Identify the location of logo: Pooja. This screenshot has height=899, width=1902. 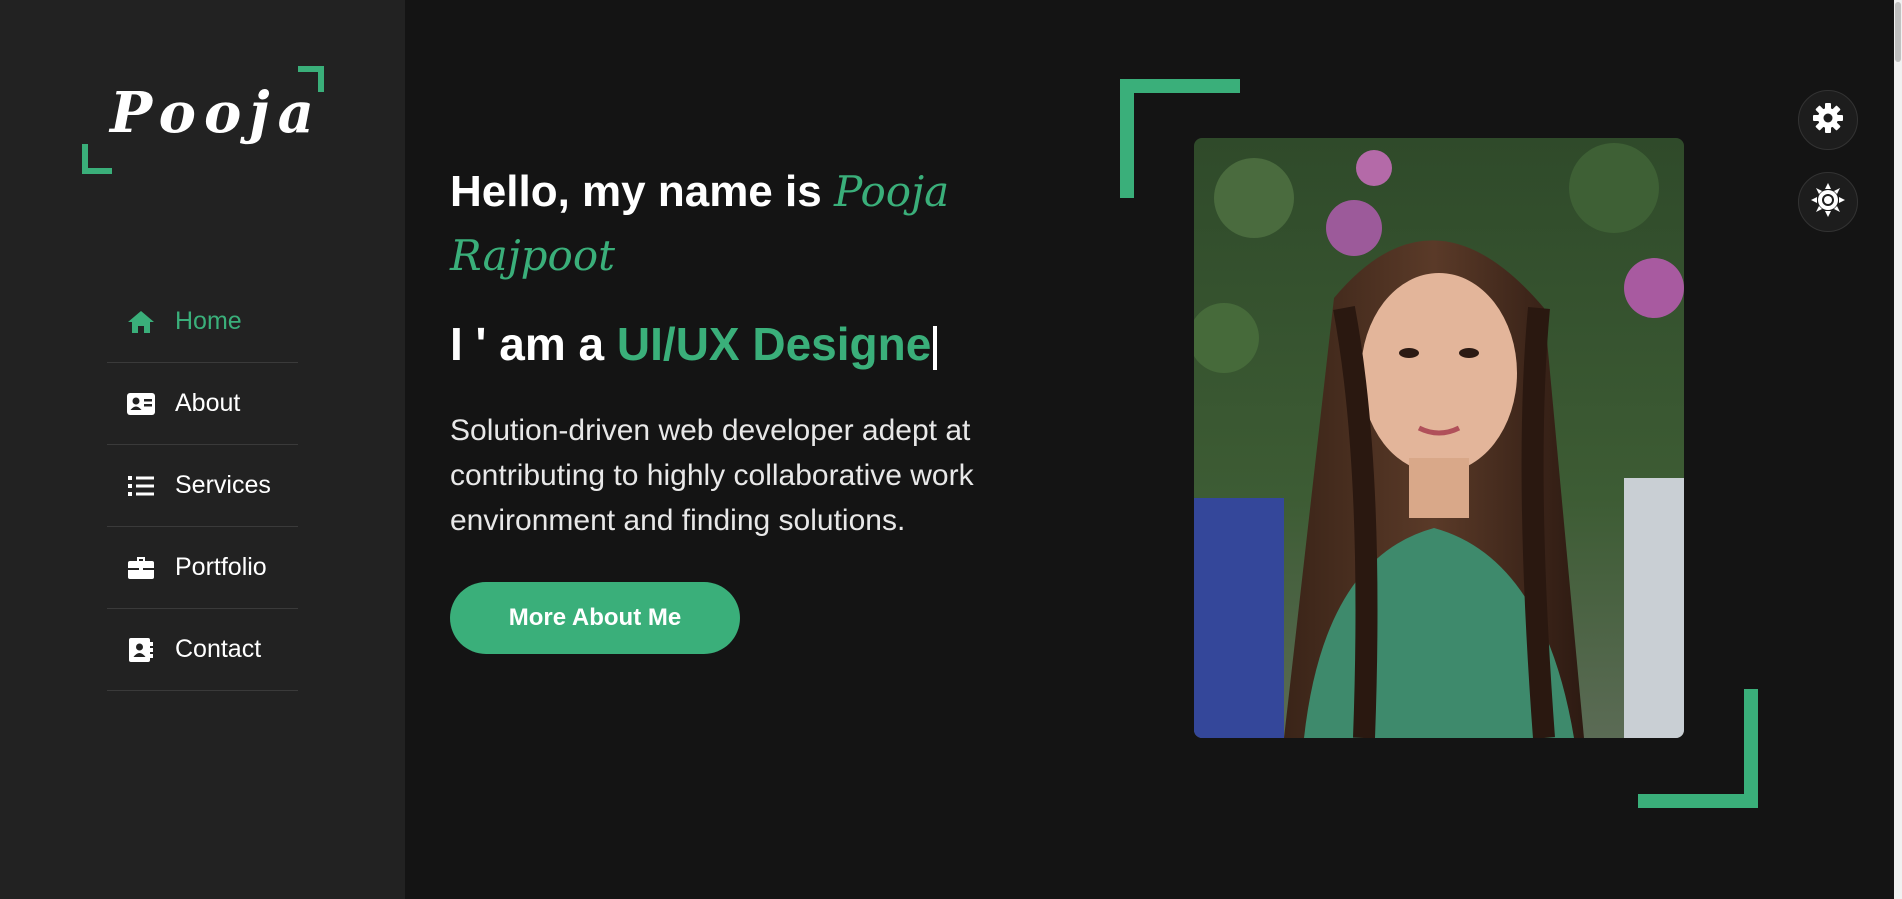
(203, 120).